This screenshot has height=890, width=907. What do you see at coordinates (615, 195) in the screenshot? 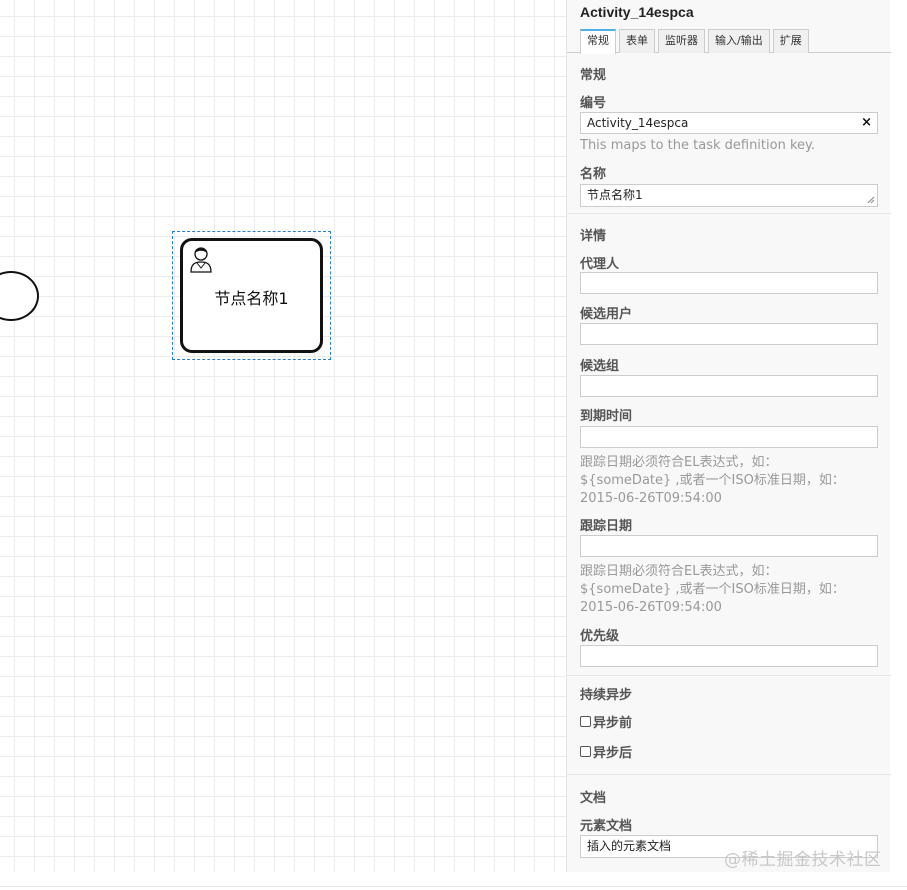
I see `name-value: 节点名称1` at bounding box center [615, 195].